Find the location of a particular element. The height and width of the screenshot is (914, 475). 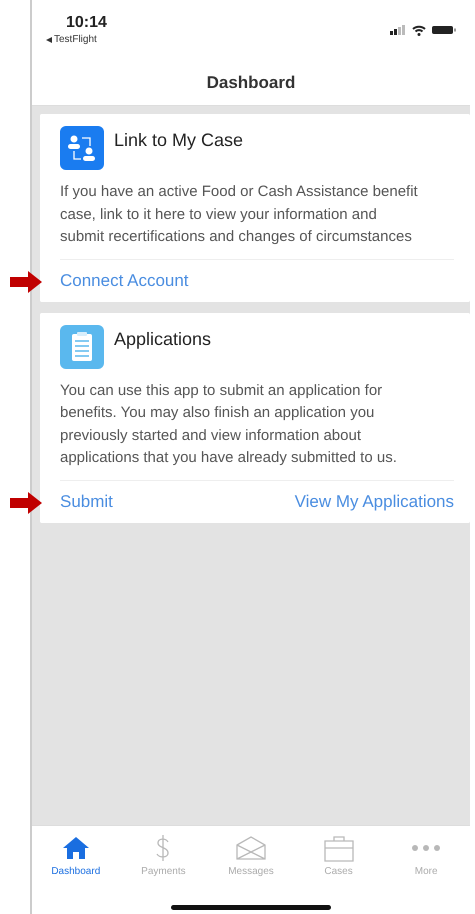

more-icon is located at coordinates (426, 848).